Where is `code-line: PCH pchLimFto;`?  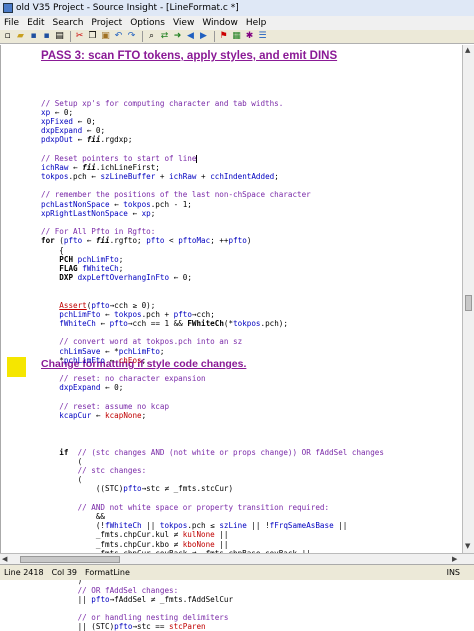 code-line: PCH pchLimFto; is located at coordinates (91, 259).